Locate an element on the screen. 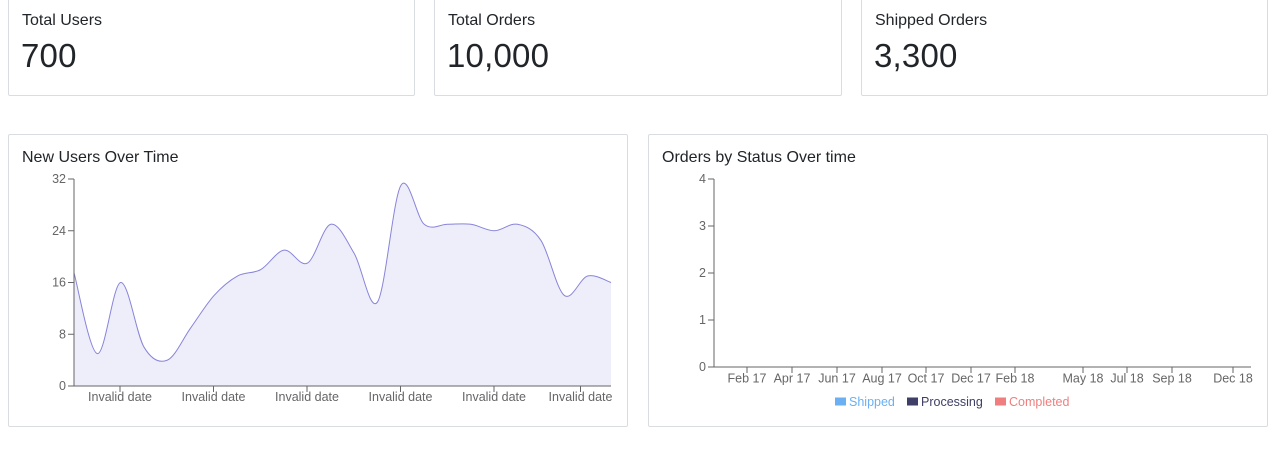 The width and height of the screenshot is (1277, 472). y-tick-label: 1 is located at coordinates (702, 320).